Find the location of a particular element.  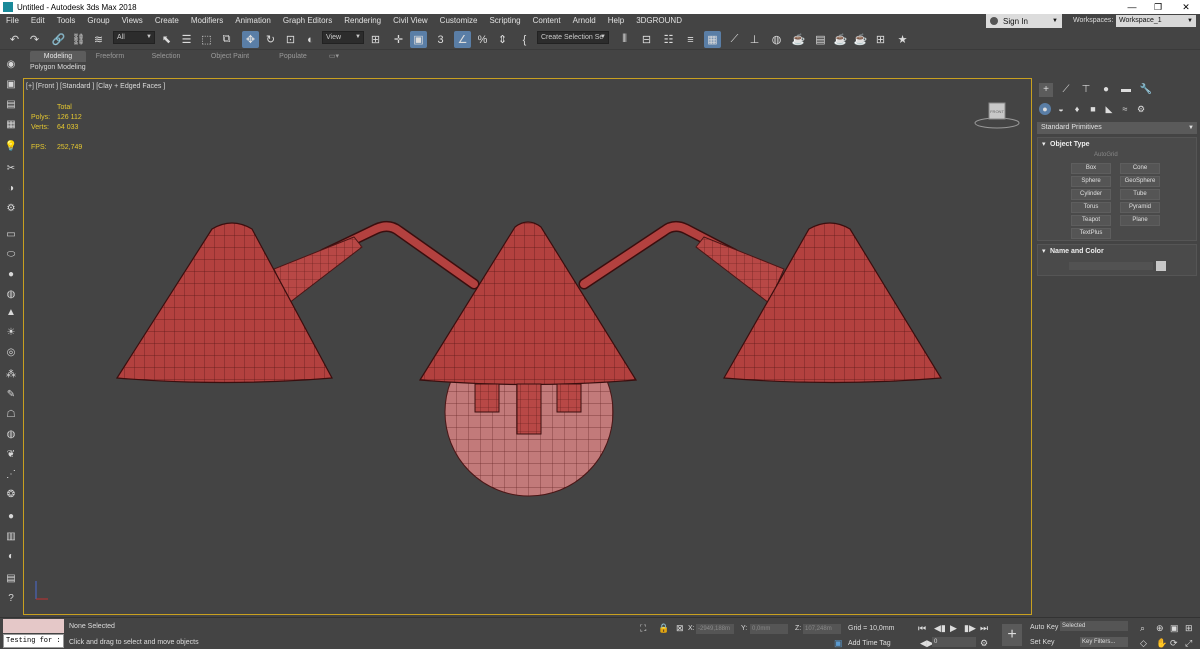

layers-icon: ▥ is located at coordinates (11, 536).